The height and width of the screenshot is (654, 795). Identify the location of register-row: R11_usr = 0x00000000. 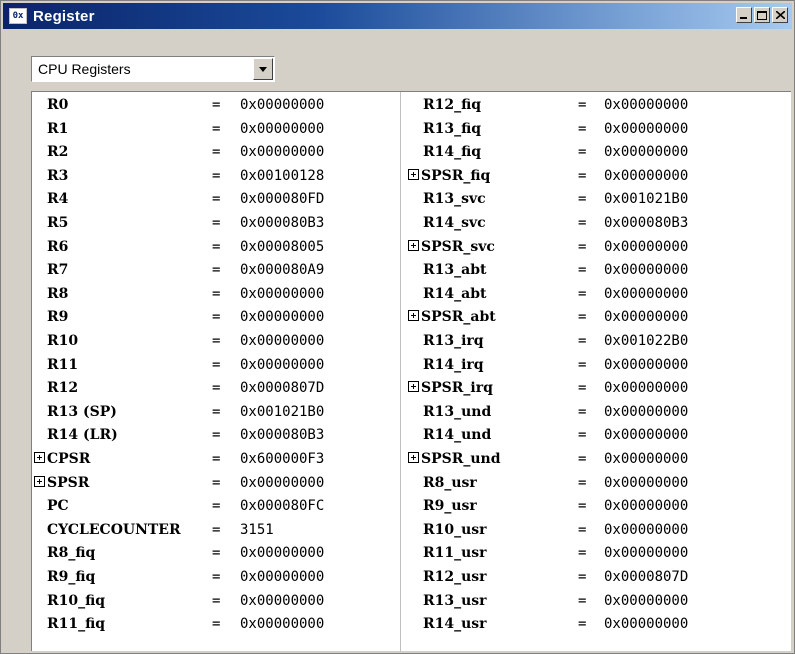
(588, 553).